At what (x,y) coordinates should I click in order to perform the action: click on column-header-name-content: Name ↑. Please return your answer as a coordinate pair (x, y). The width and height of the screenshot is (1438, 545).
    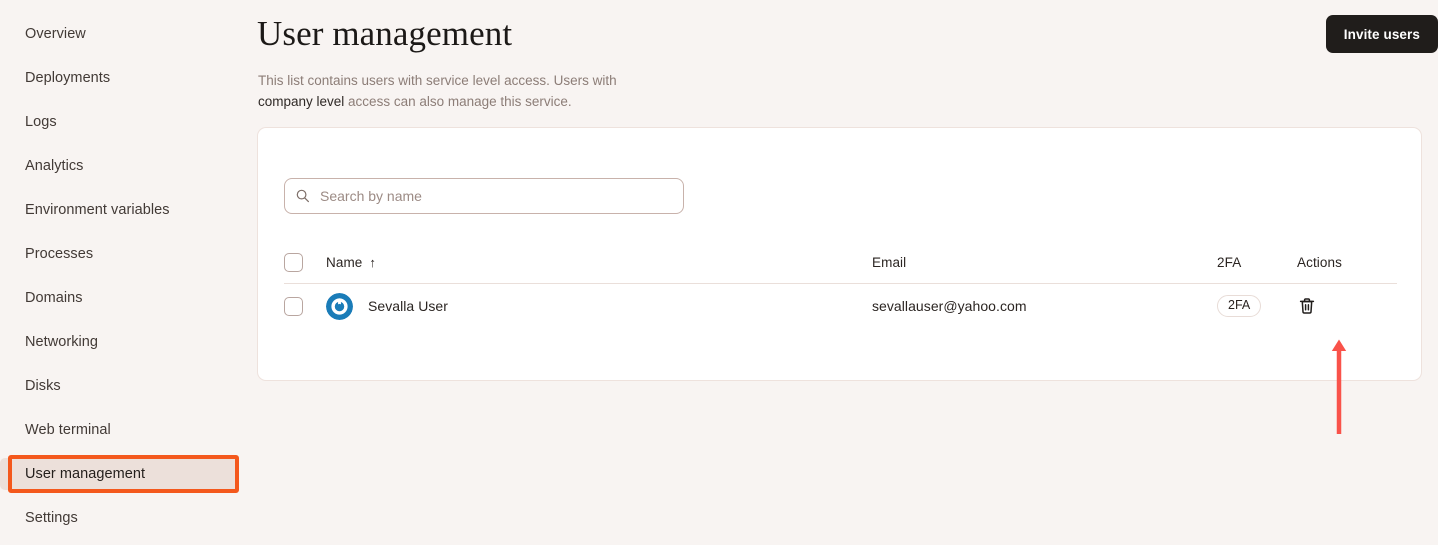
    Looking at the image, I should click on (351, 262).